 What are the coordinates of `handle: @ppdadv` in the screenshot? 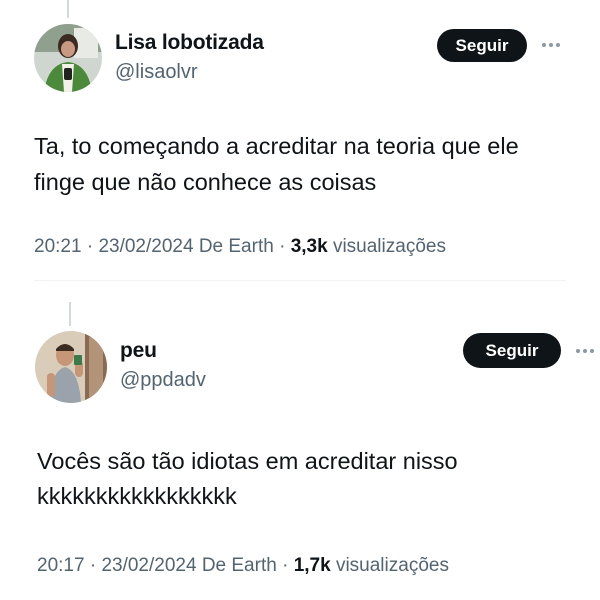 It's located at (163, 380).